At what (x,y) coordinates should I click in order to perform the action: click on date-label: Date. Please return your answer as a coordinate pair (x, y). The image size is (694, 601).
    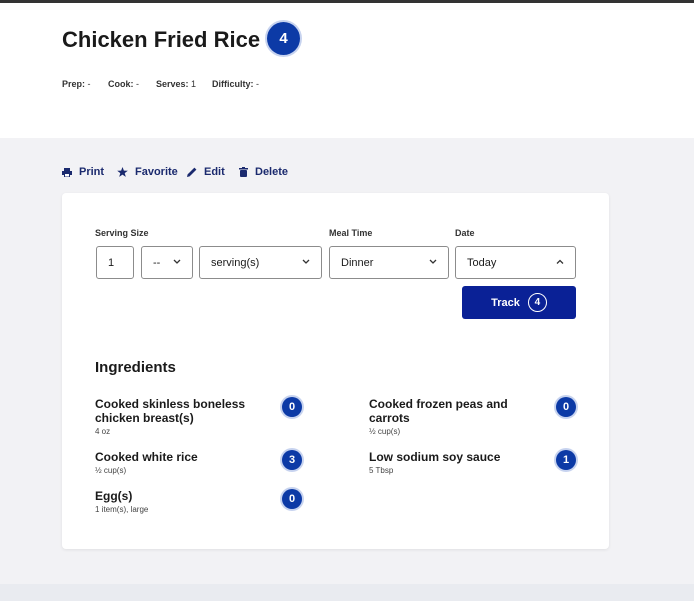
    Looking at the image, I should click on (465, 233).